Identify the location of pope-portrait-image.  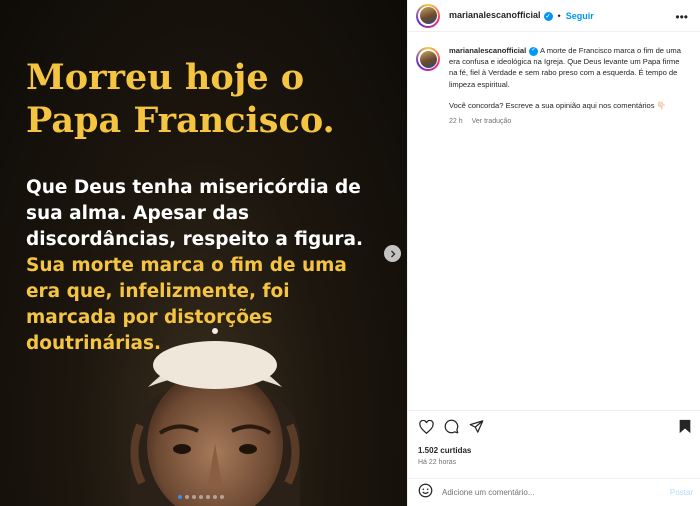
(215, 417).